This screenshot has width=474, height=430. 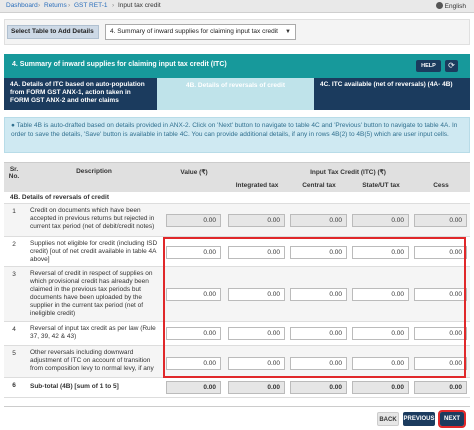 What do you see at coordinates (74, 386) in the screenshot?
I see `row-description: Sub-total (4B) [sum of 1 to 5]` at bounding box center [74, 386].